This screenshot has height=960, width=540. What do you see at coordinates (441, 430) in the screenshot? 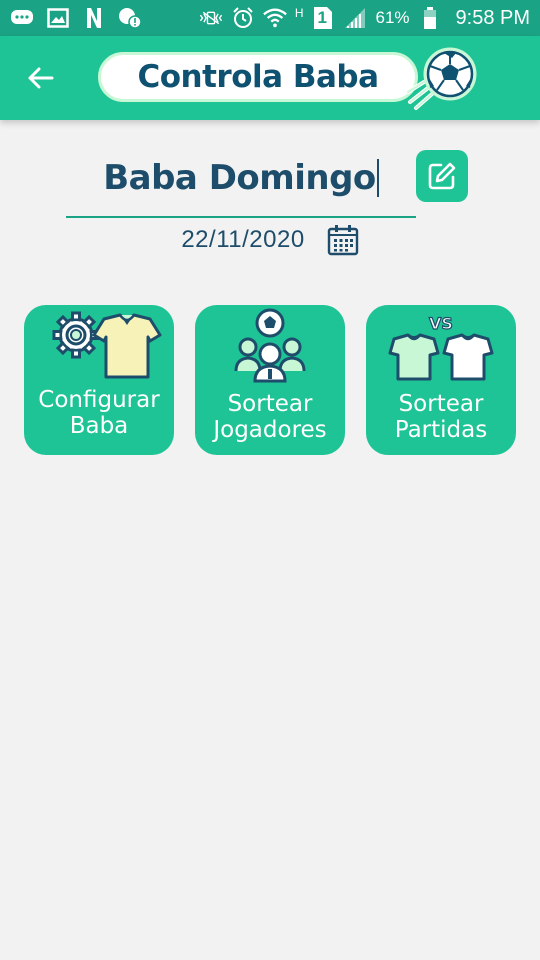
I see `draw-matches-label-line2: Partidas` at bounding box center [441, 430].